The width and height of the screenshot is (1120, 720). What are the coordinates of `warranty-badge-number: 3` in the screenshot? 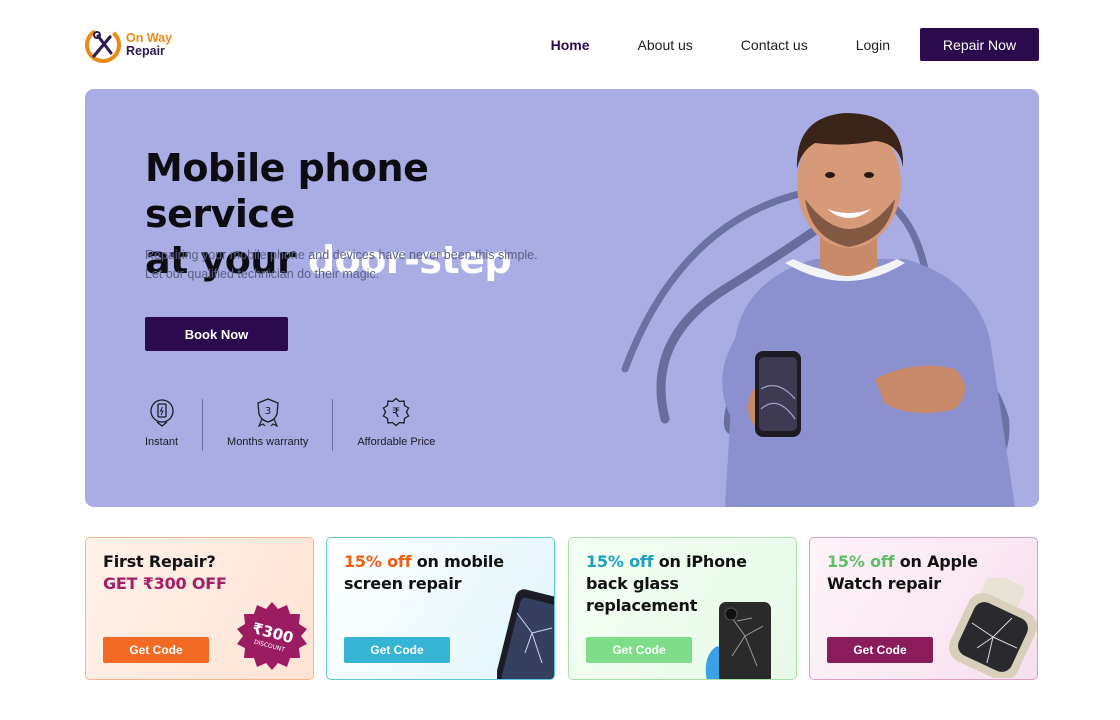 It's located at (268, 411).